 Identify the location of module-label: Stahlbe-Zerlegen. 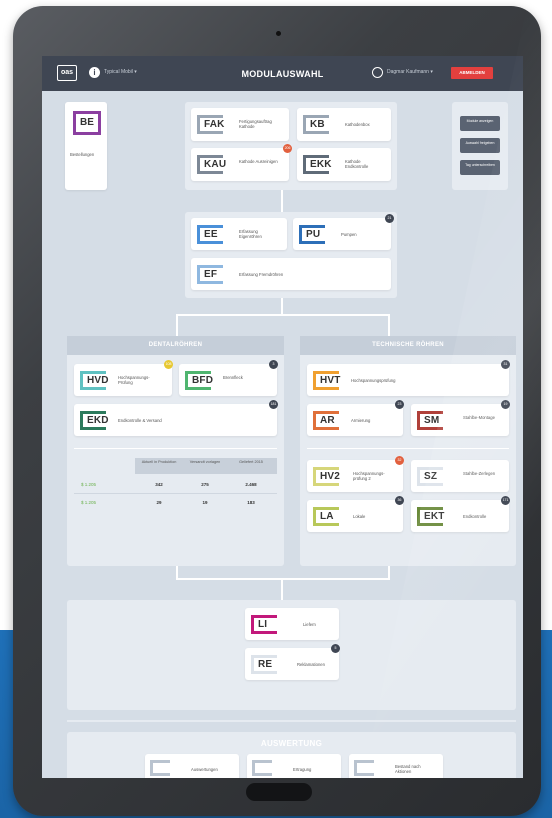
(479, 473).